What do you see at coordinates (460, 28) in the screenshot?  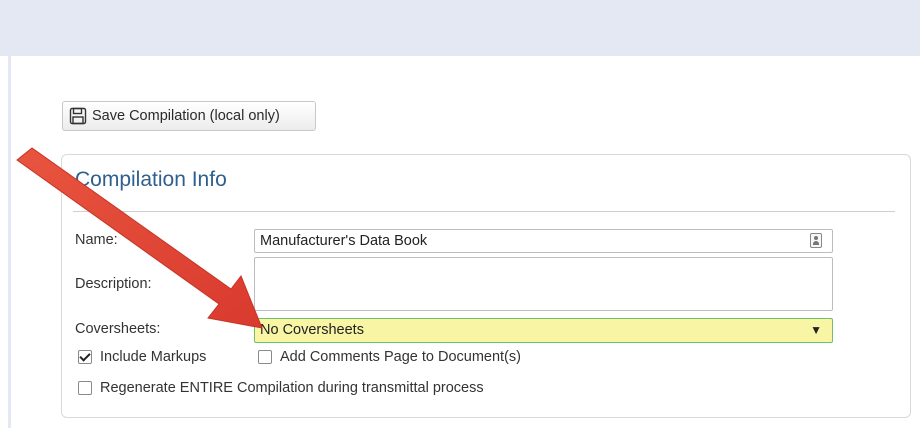 I see `top-bar` at bounding box center [460, 28].